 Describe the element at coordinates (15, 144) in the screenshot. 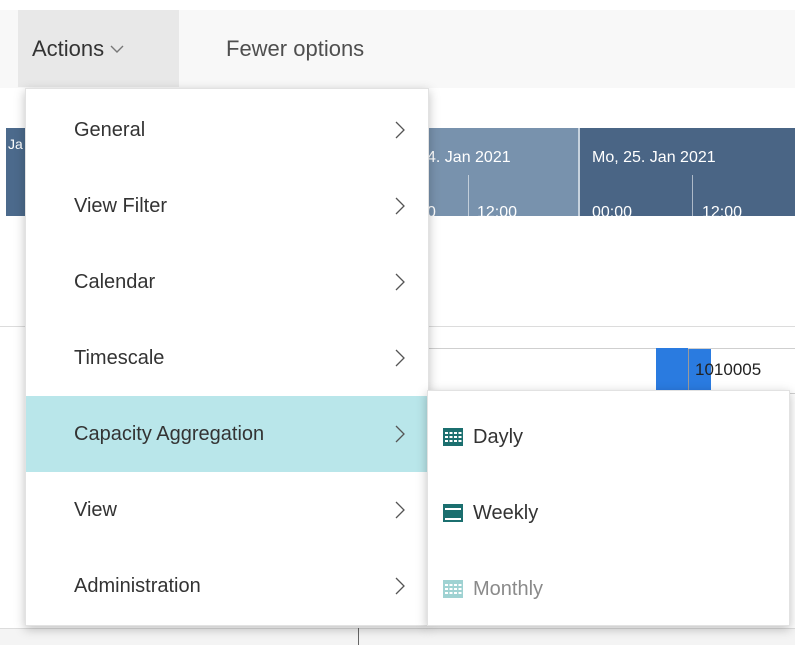

I see `partial-date-label: Ja` at that location.